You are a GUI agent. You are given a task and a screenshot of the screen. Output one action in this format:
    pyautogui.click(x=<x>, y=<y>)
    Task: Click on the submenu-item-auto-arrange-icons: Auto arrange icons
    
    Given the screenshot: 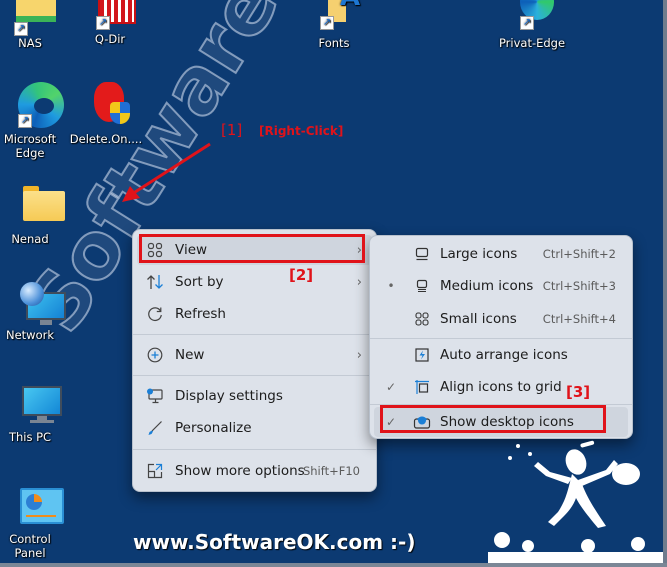 What is the action you would take?
    pyautogui.click(x=501, y=355)
    